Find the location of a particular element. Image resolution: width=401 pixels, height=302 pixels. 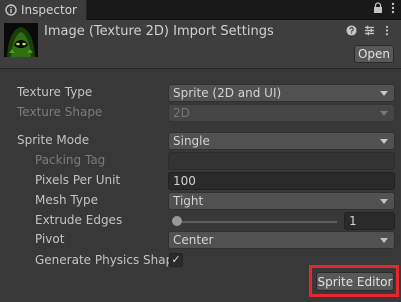

packing-tag-row: Packing Tag is located at coordinates (200, 161).